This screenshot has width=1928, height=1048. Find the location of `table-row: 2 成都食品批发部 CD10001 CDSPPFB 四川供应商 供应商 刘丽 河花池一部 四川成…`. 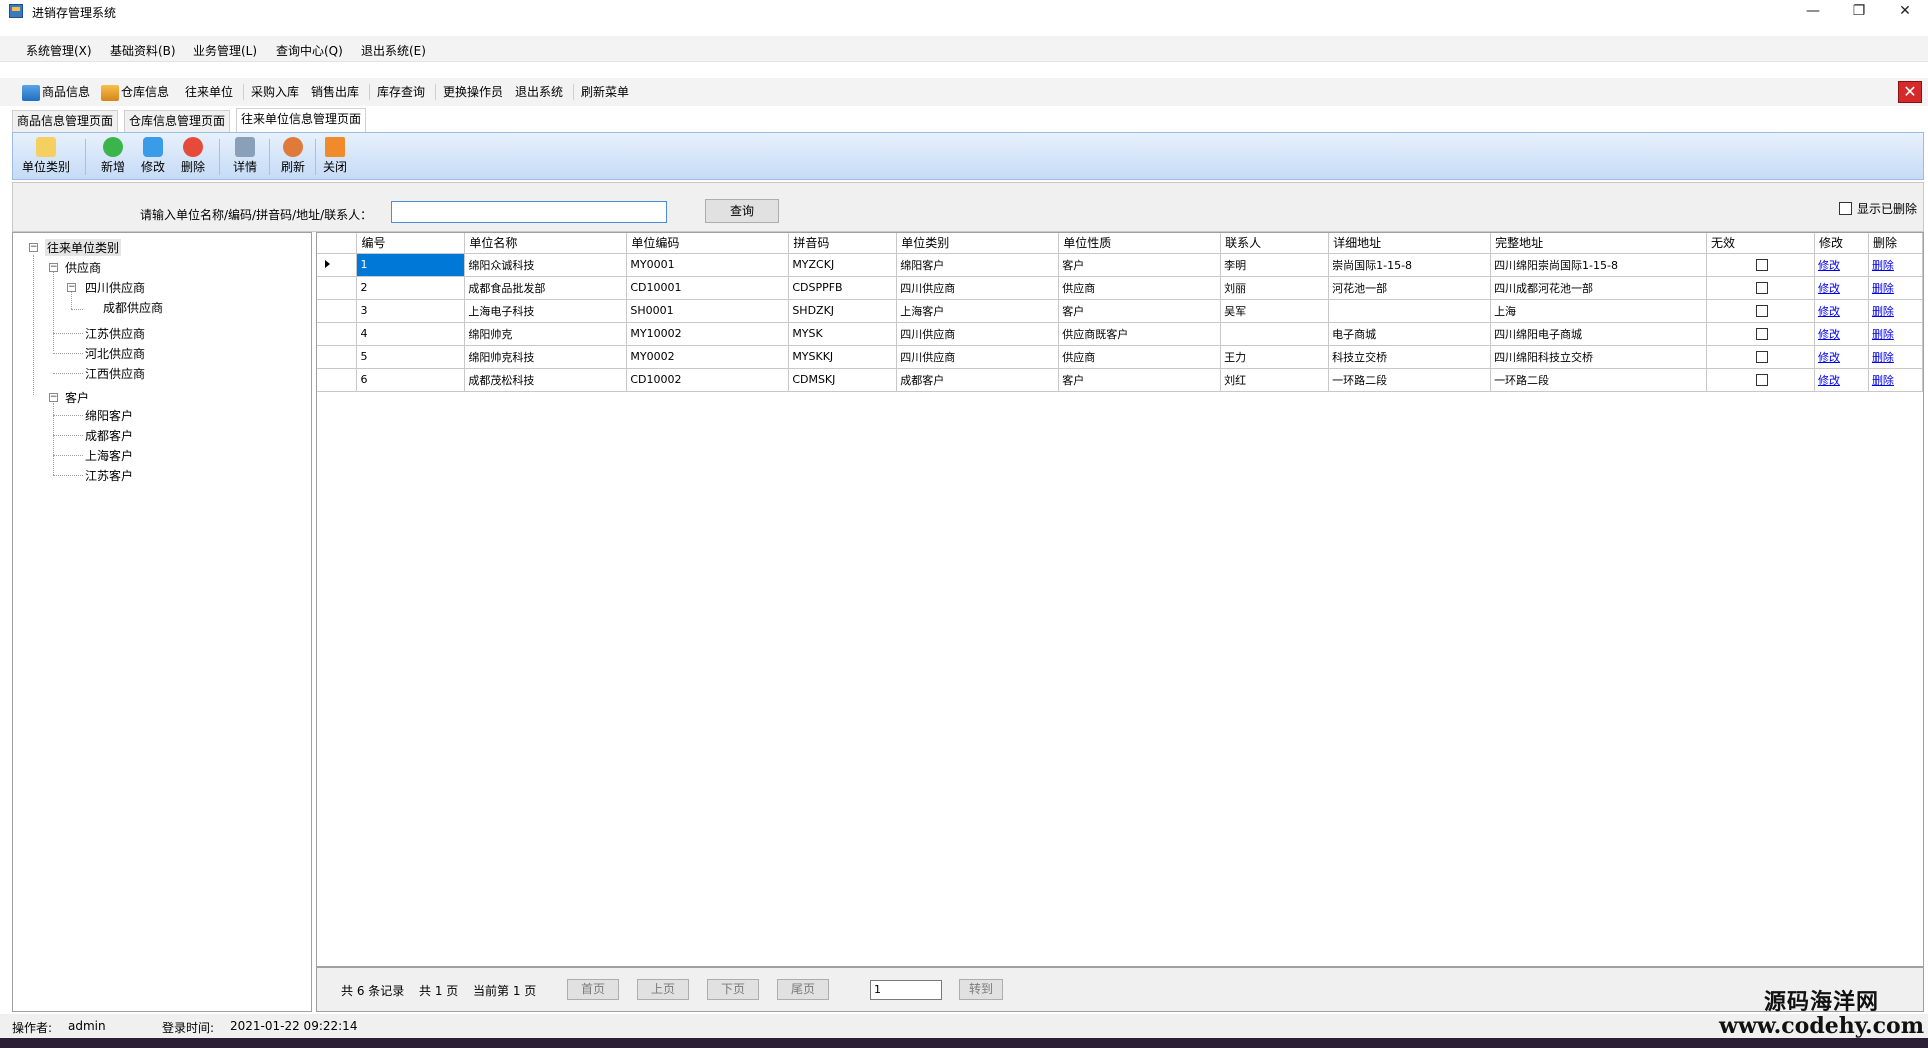

table-row: 2 成都食品批发部 CD10001 CDSPPFB 四川供应商 供应商 刘丽 河花池一部 四川成… is located at coordinates (1120, 288).